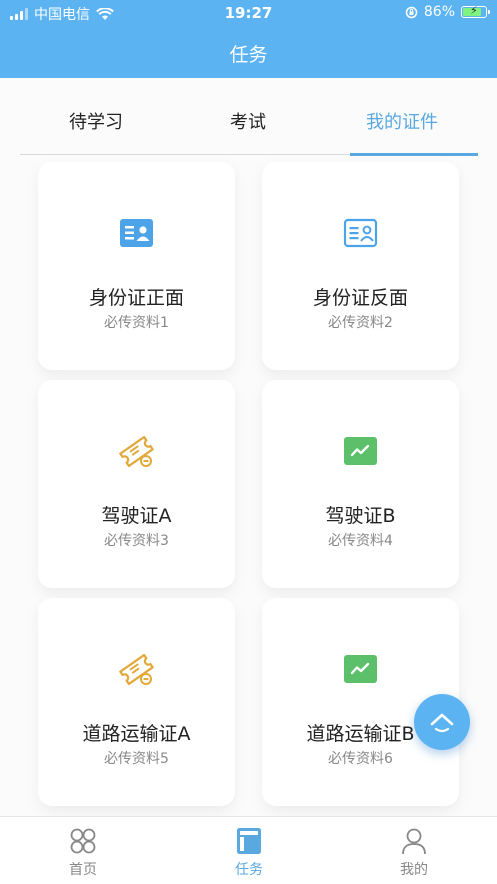 The width and height of the screenshot is (497, 884). What do you see at coordinates (248, 39) in the screenshot?
I see `top-bar: 中国电信 19:27 86% ⚡ 任务` at bounding box center [248, 39].